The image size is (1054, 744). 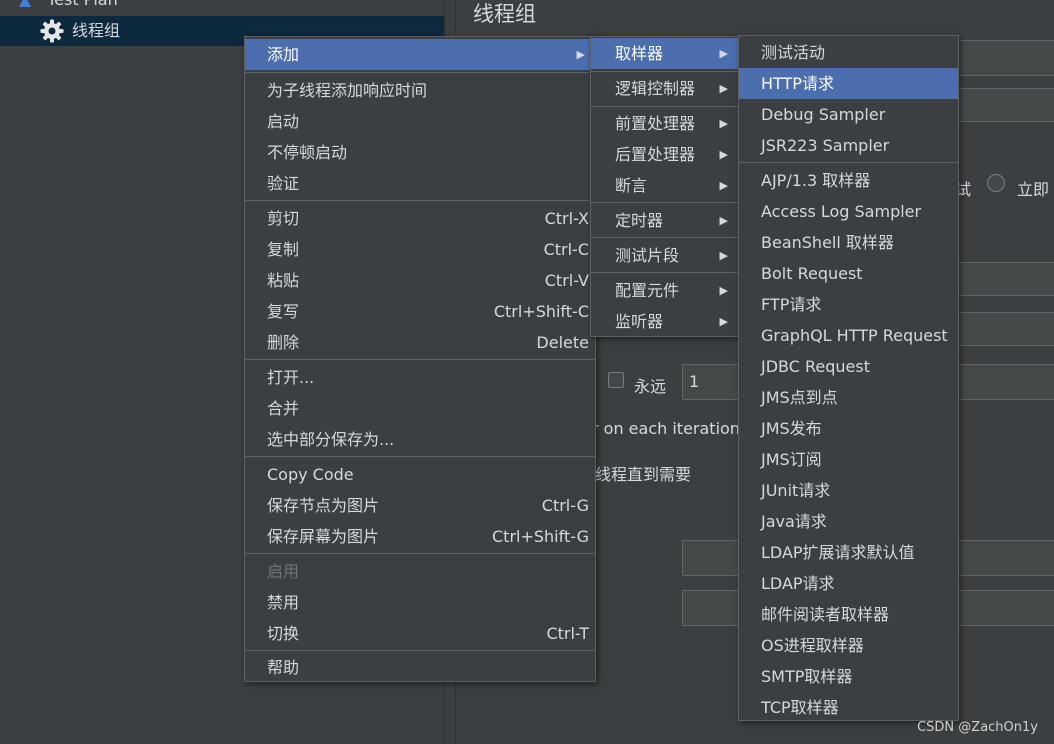 I want to click on menu-item-label: GraphQL HTTP Request, so click(x=854, y=335).